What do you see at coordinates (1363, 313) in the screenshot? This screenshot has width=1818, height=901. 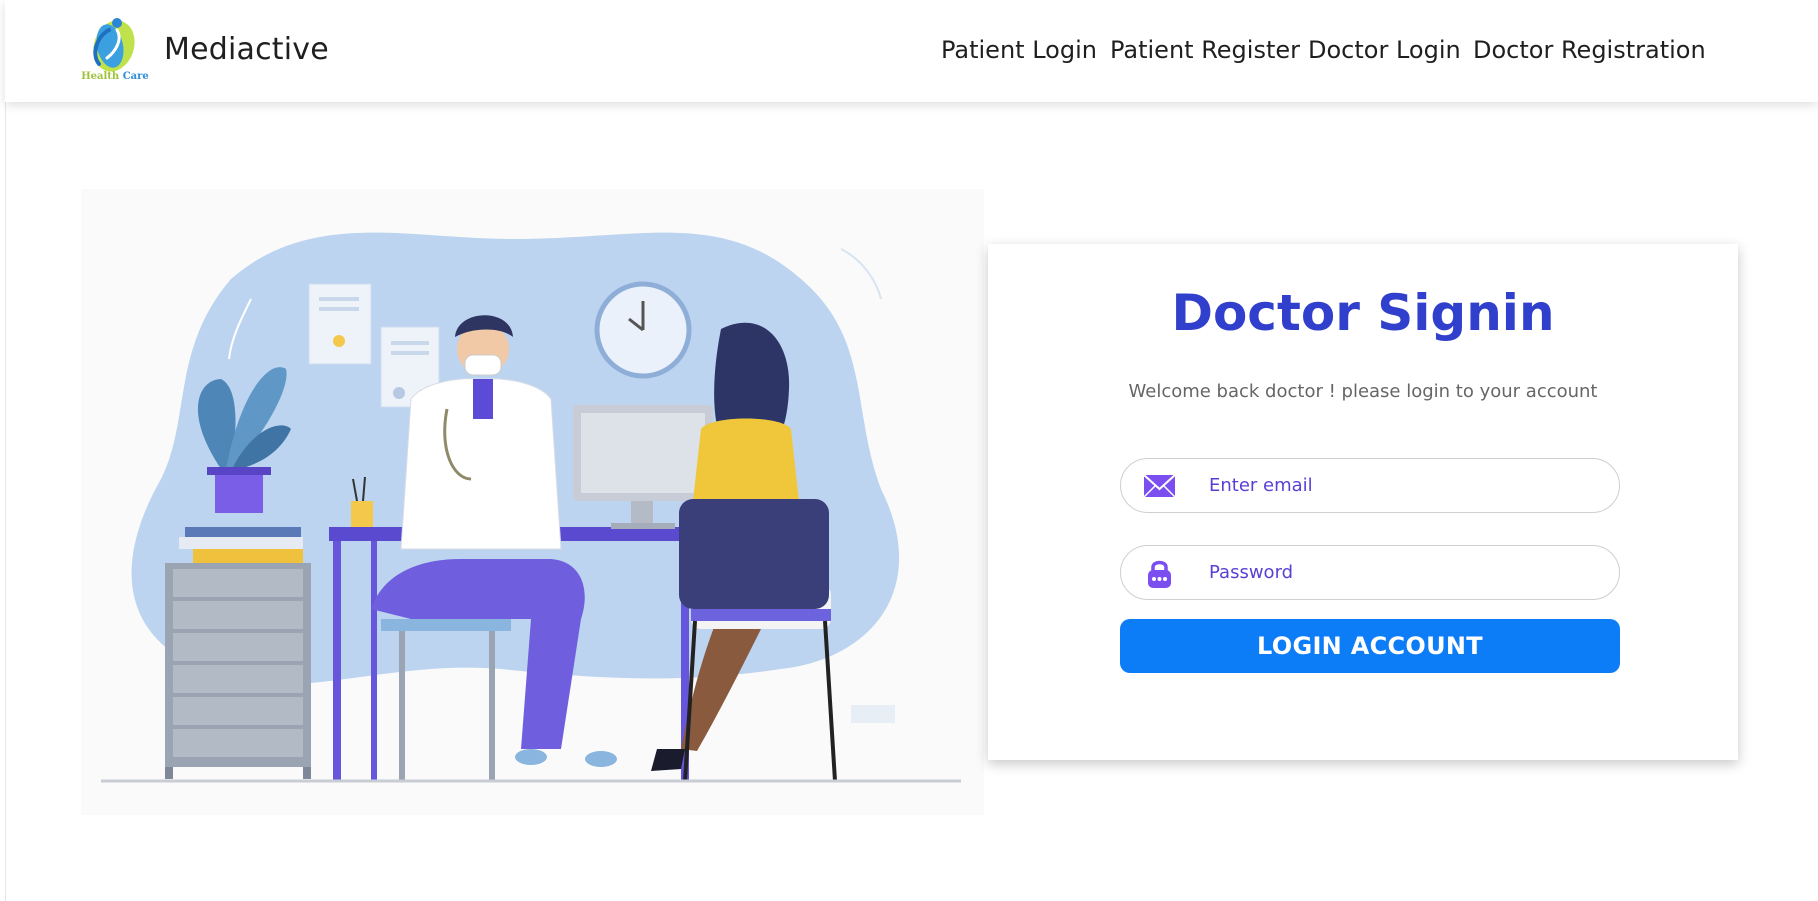 I see `signin-title: Doctor Signin` at bounding box center [1363, 313].